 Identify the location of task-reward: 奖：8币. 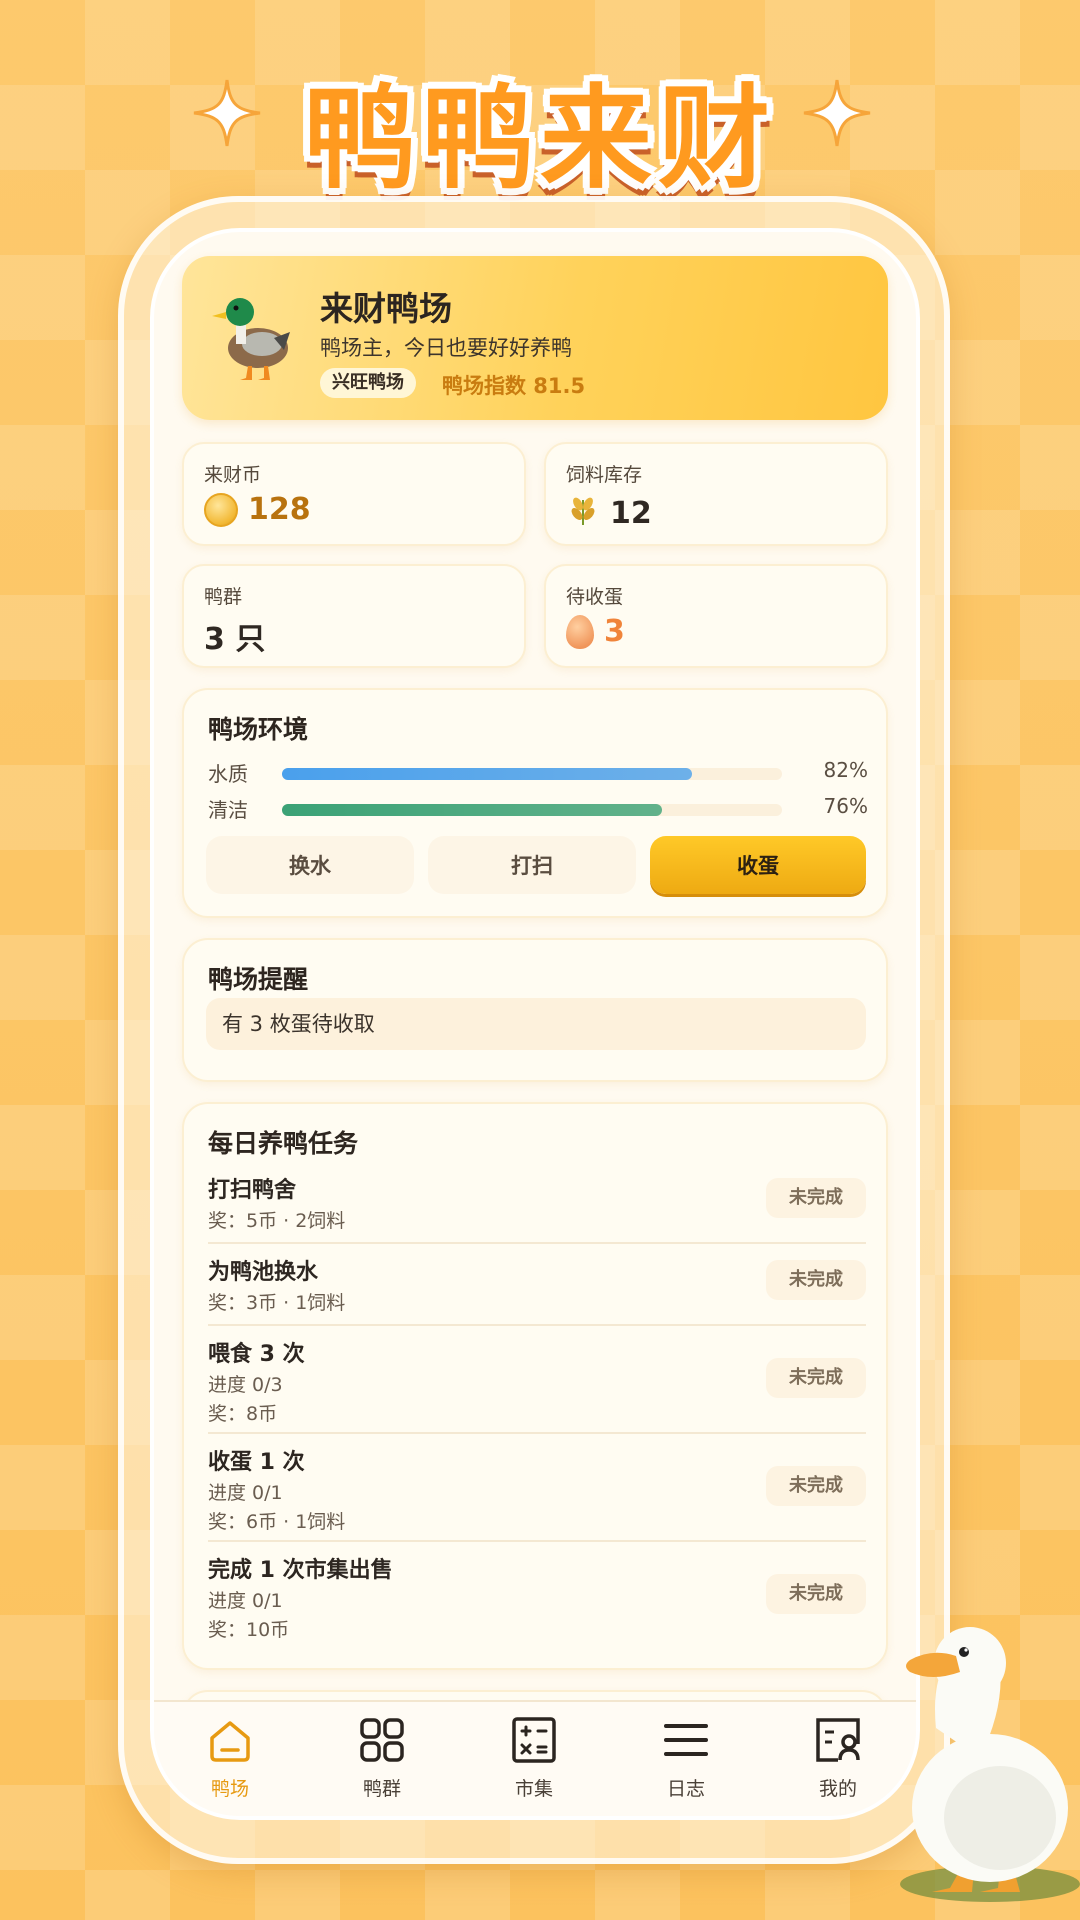
(243, 1414).